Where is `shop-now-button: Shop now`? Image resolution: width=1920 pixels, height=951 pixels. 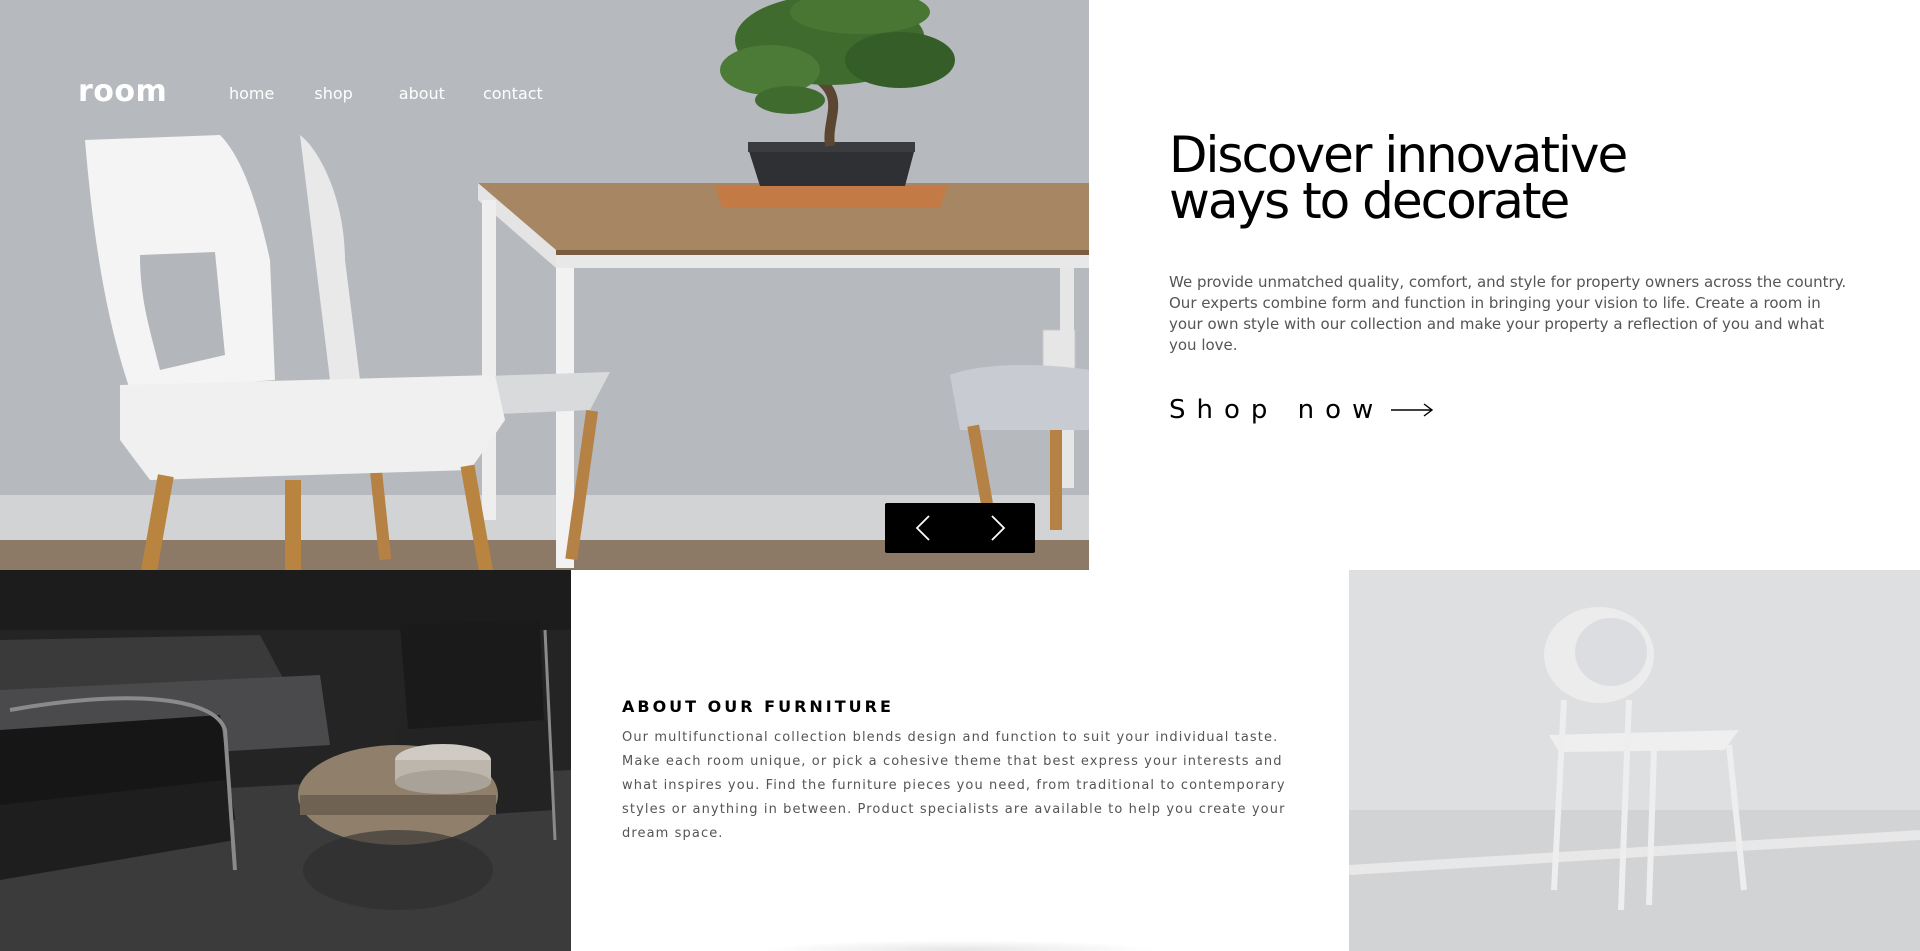
shop-now-button: Shop now is located at coordinates (1301, 410).